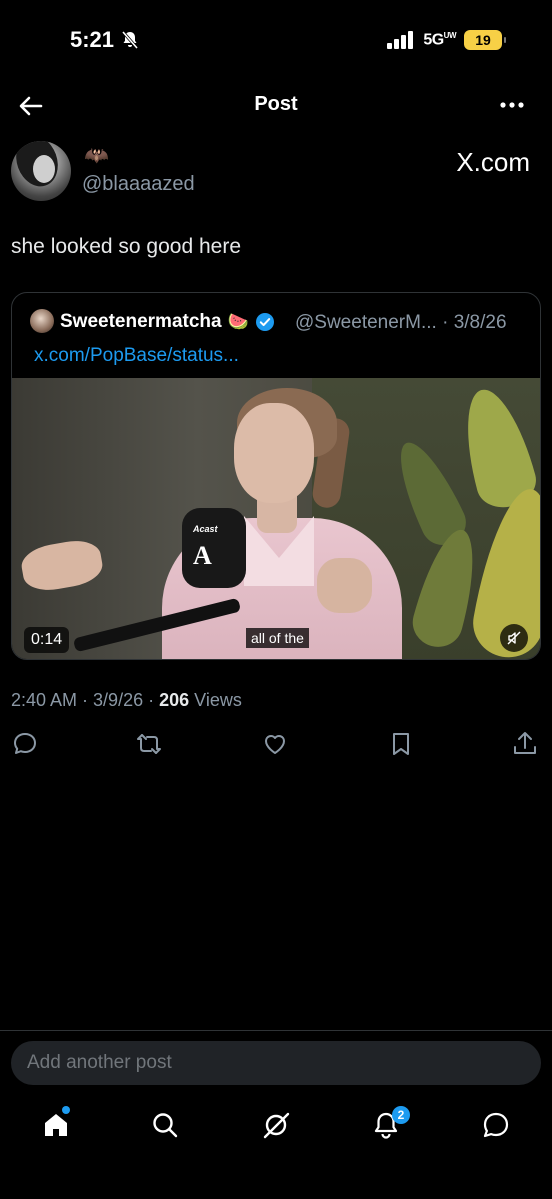  What do you see at coordinates (480, 322) in the screenshot?
I see `quote-date: 3/8/26` at bounding box center [480, 322].